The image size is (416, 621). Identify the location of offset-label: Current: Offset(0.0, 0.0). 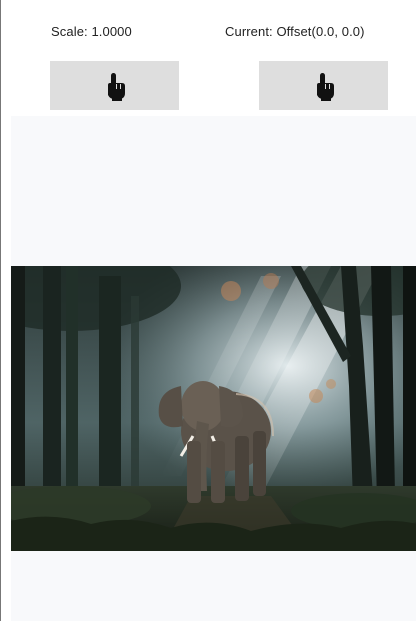
(295, 31).